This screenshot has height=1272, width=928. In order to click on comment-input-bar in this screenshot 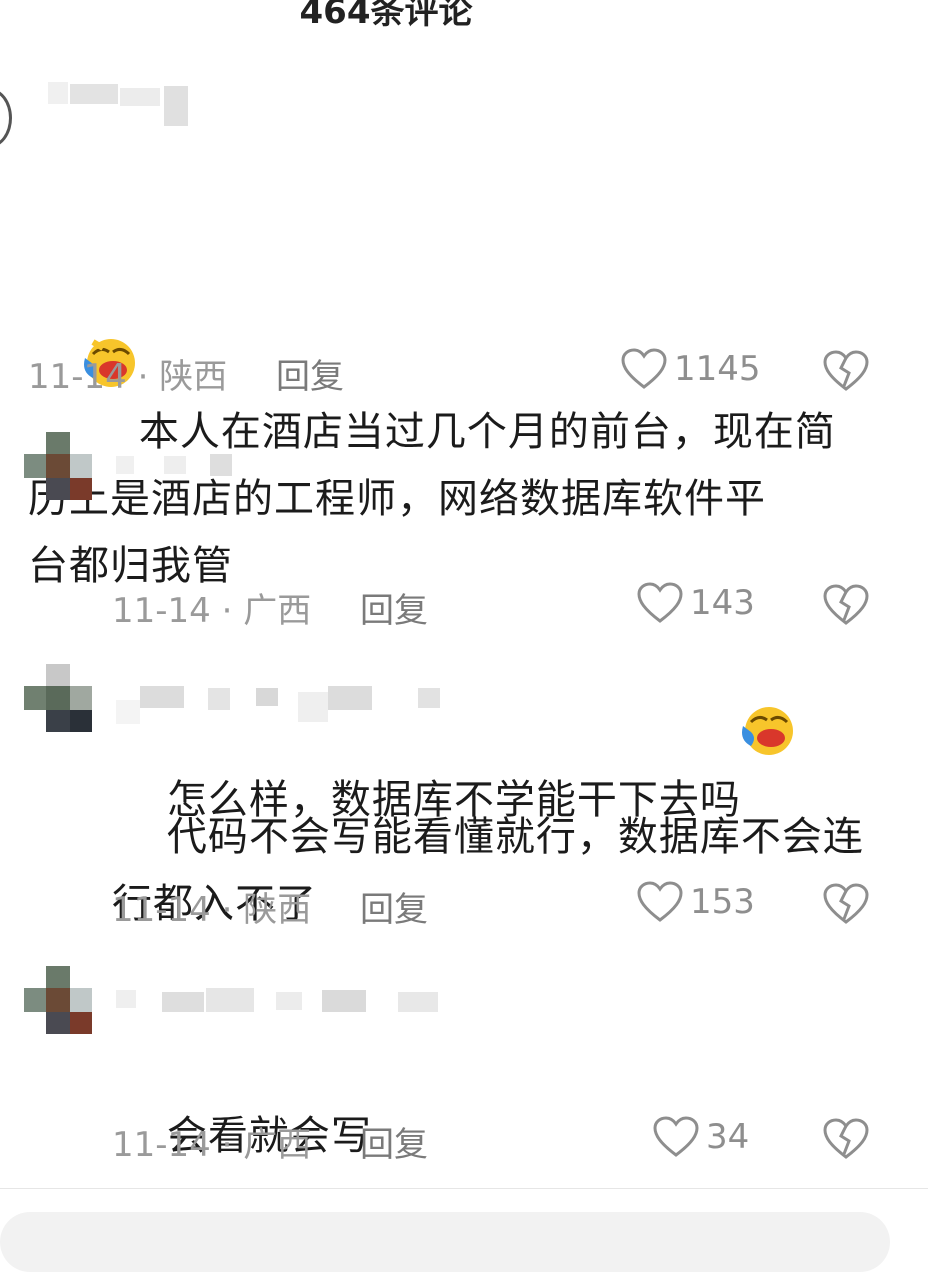, I will do `click(445, 1242)`.